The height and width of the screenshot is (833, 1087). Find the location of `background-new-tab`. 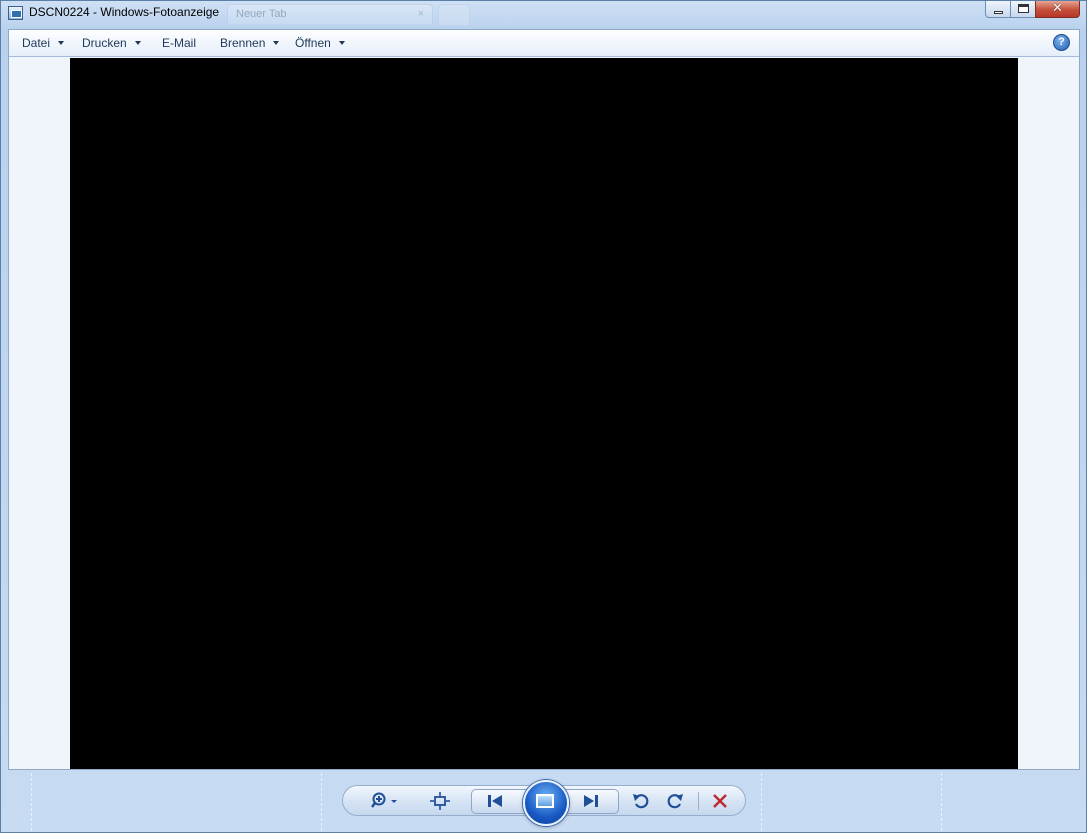

background-new-tab is located at coordinates (454, 14).